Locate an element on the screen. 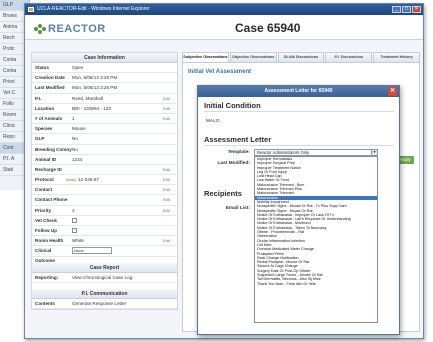  case-info-row: Creation Date Mon, 5/06/13 3:25 PM is located at coordinates (104, 78).